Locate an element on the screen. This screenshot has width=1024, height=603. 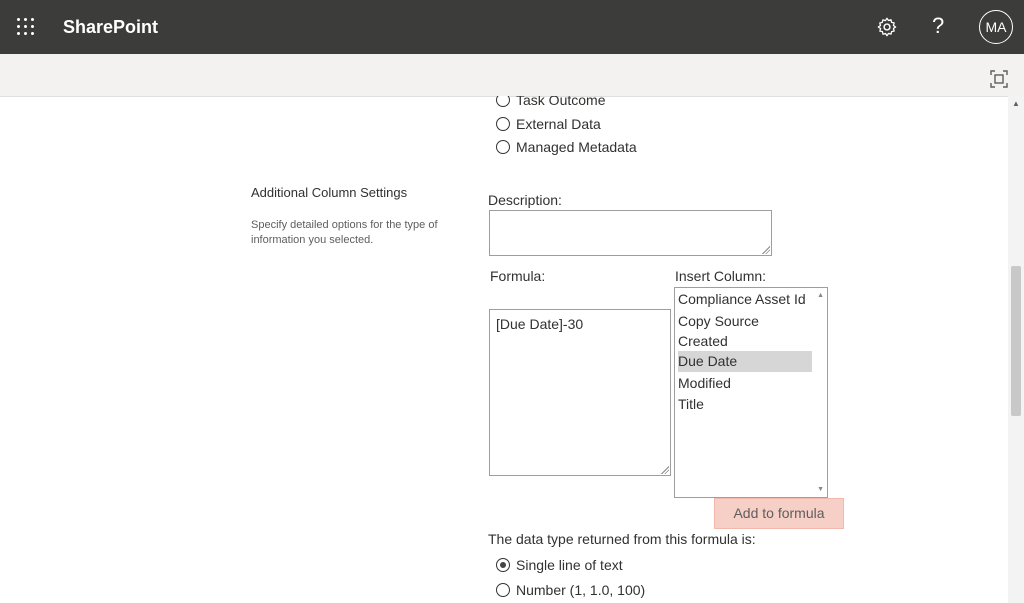
avatar: MA is located at coordinates (996, 27).